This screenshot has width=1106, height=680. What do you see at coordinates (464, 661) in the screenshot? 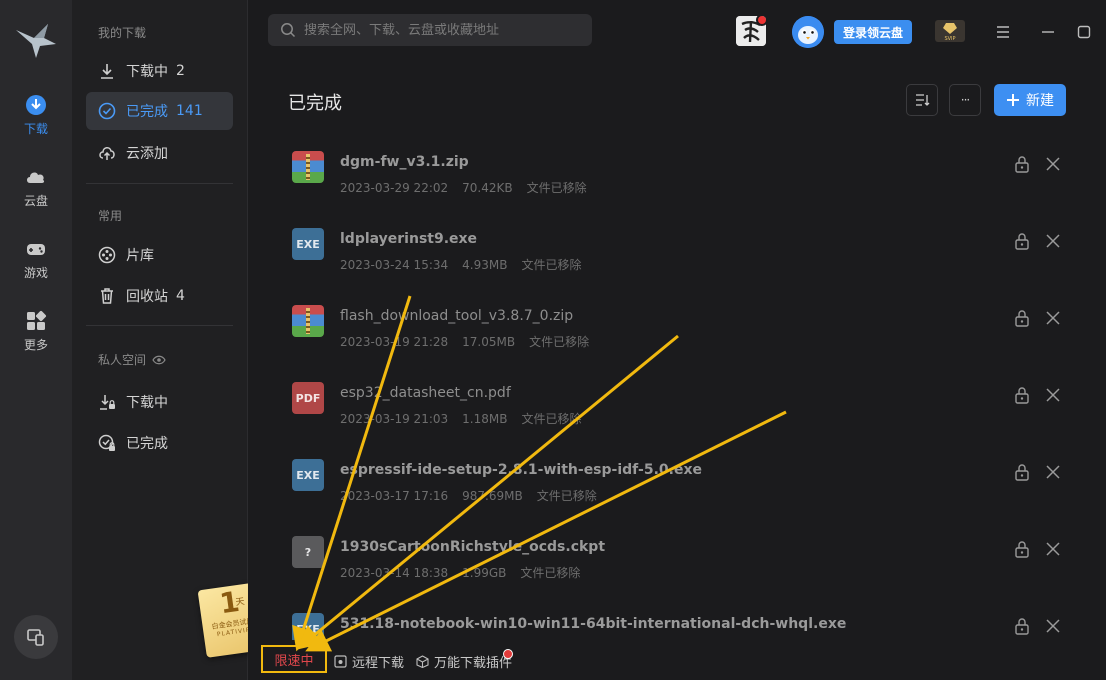
I see `plugin-button: 万能下载插件` at bounding box center [464, 661].